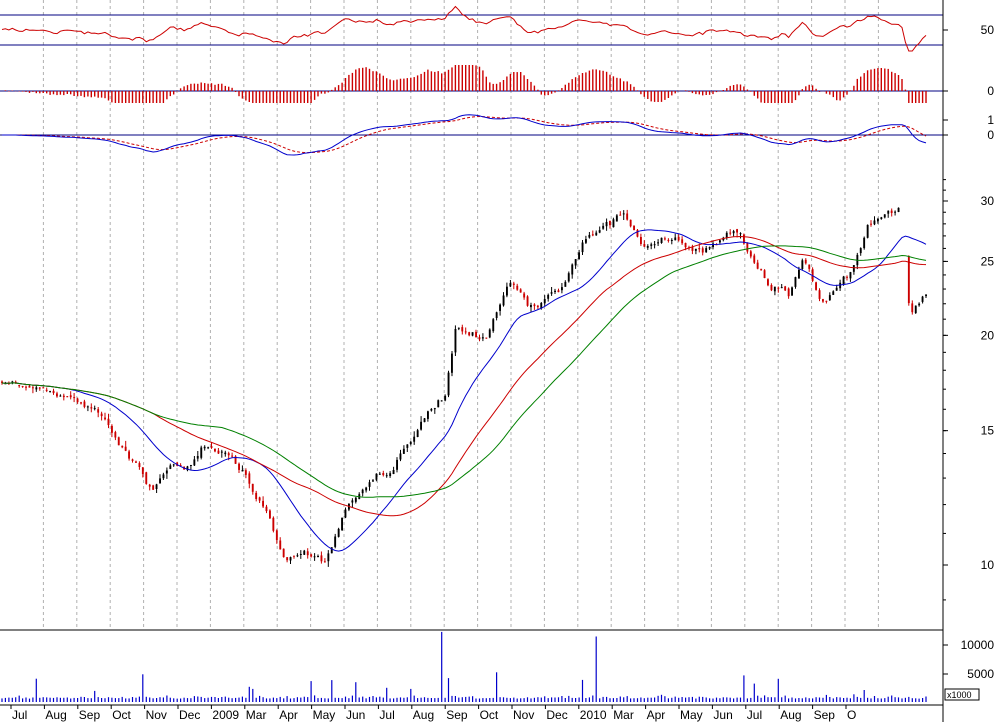 This screenshot has height=722, width=1000. Describe the element at coordinates (790, 715) in the screenshot. I see `month-label: Aug` at that location.